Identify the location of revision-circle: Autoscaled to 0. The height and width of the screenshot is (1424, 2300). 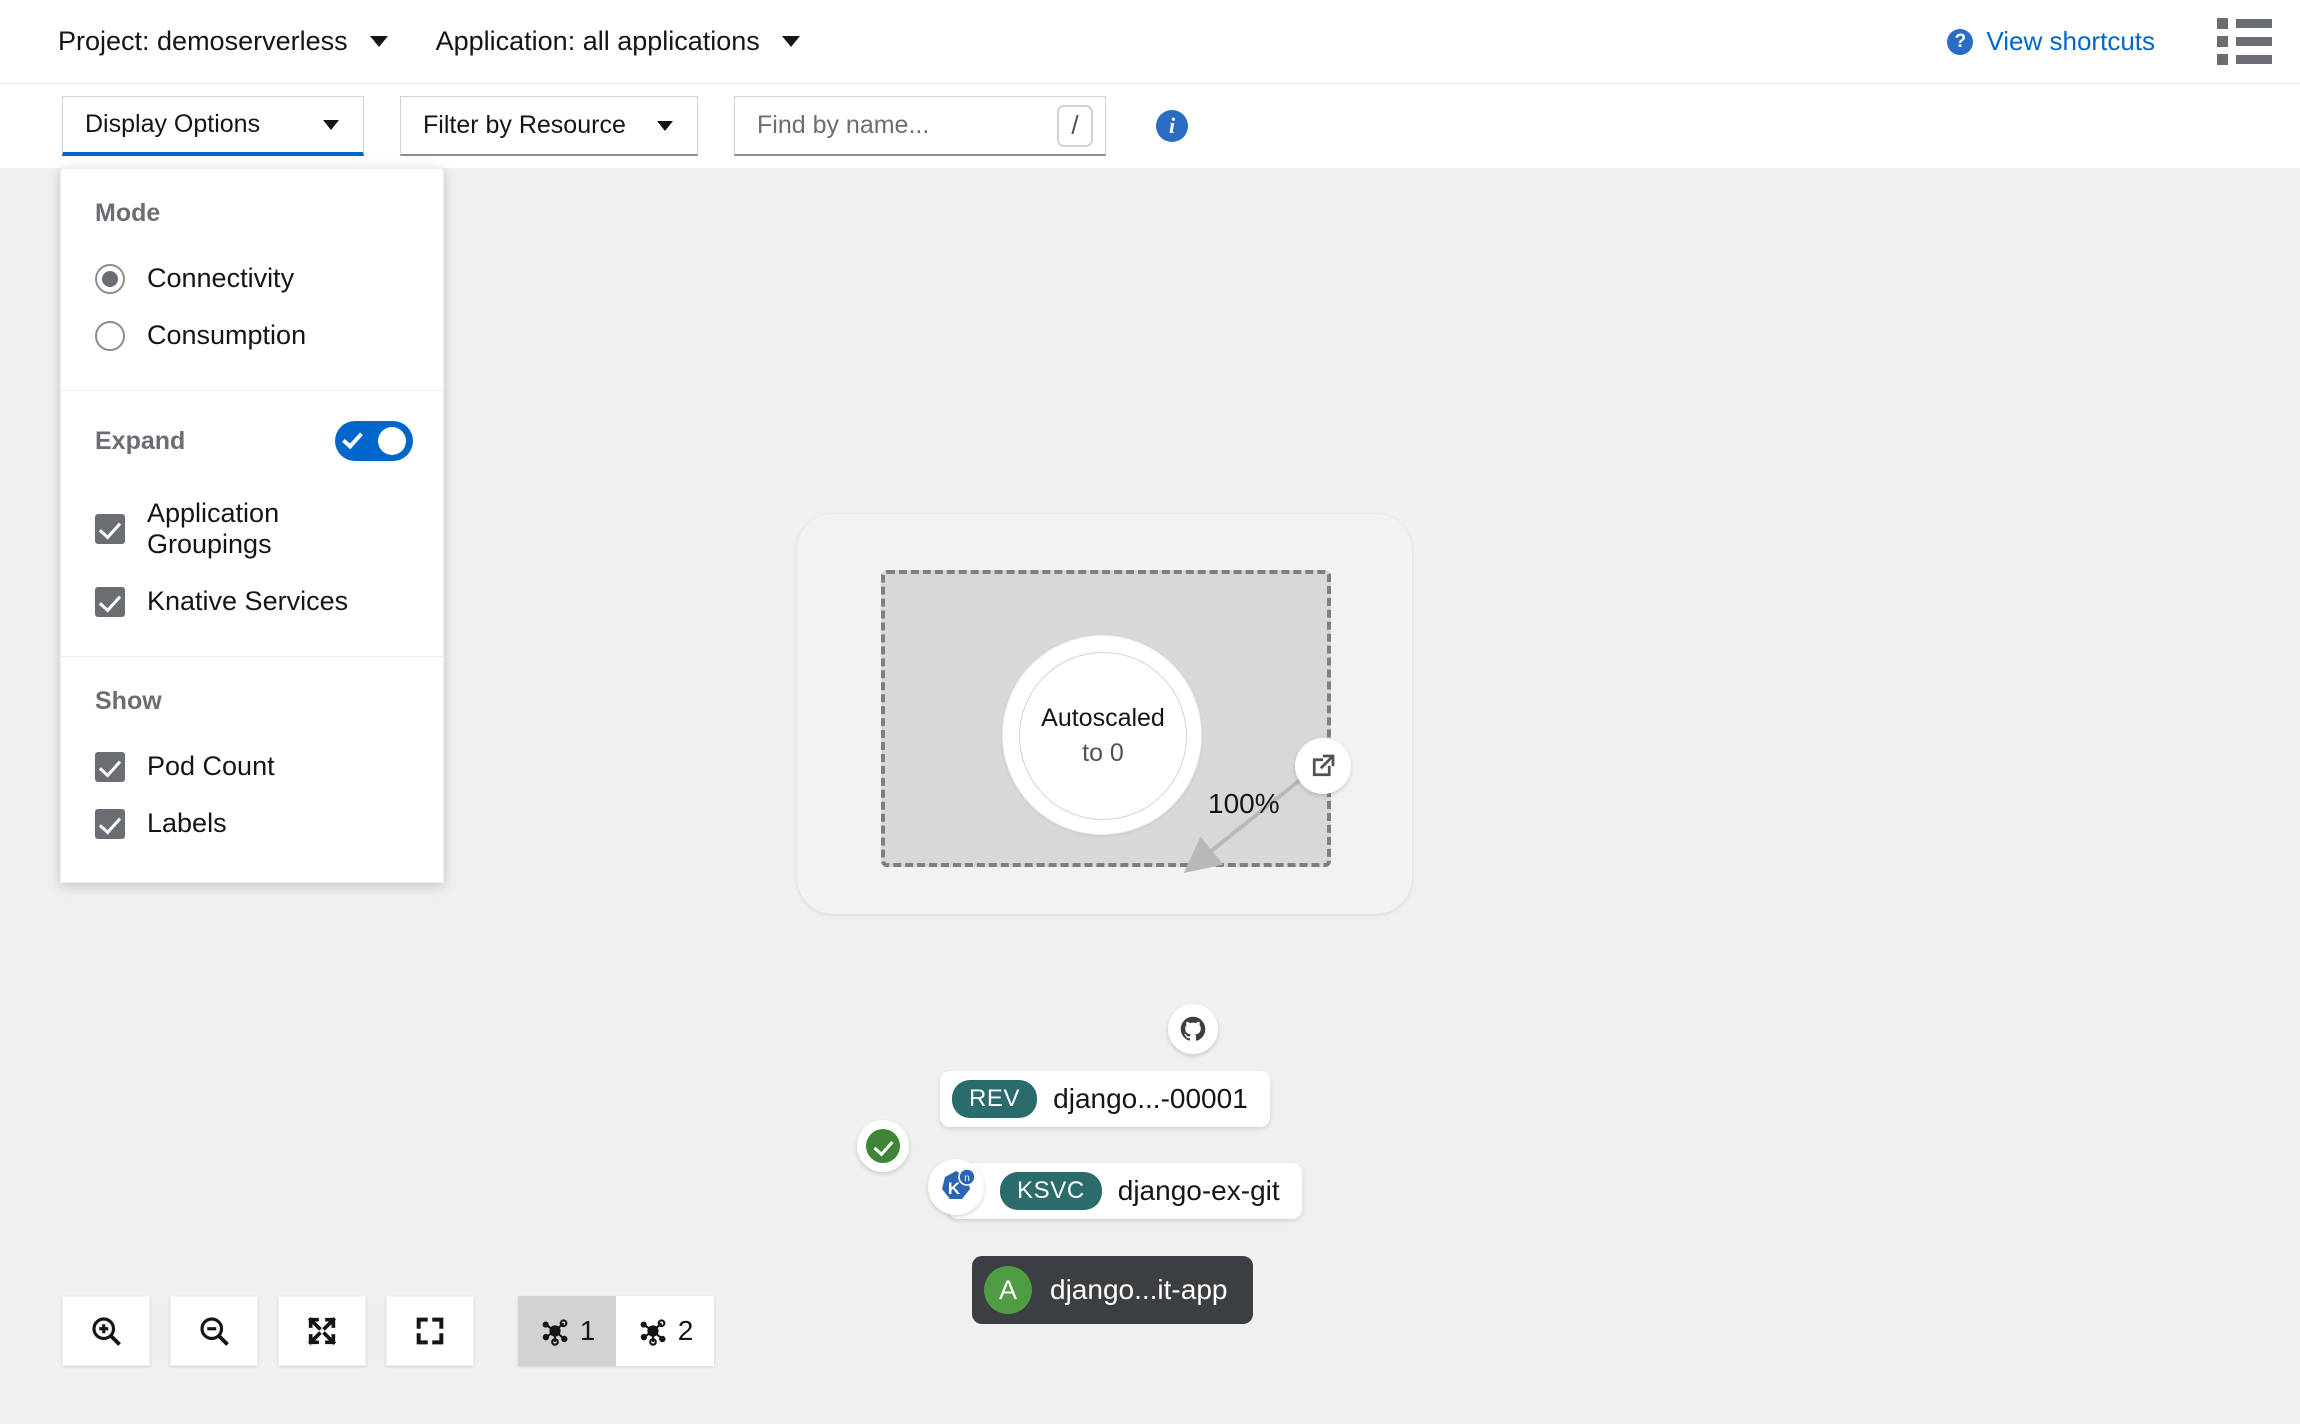
(1102, 735).